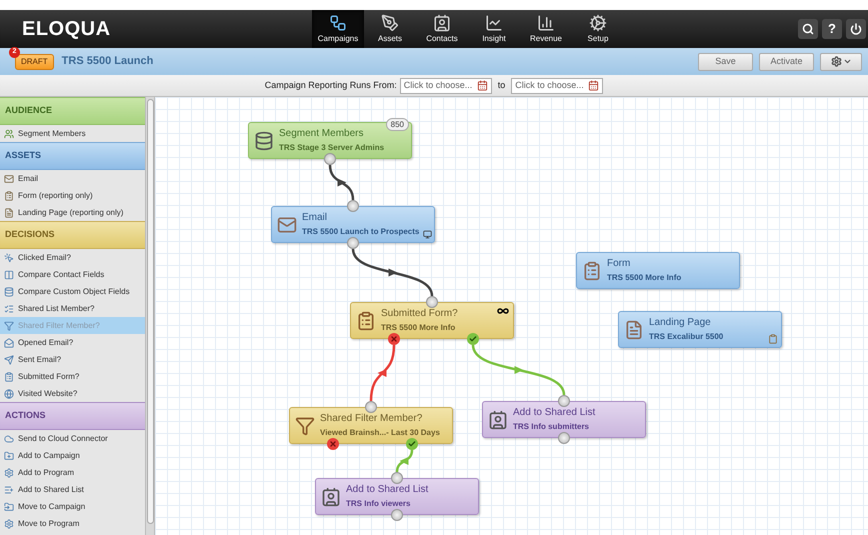  What do you see at coordinates (72, 195) in the screenshot?
I see `palette-item: Form (reporting only)` at bounding box center [72, 195].